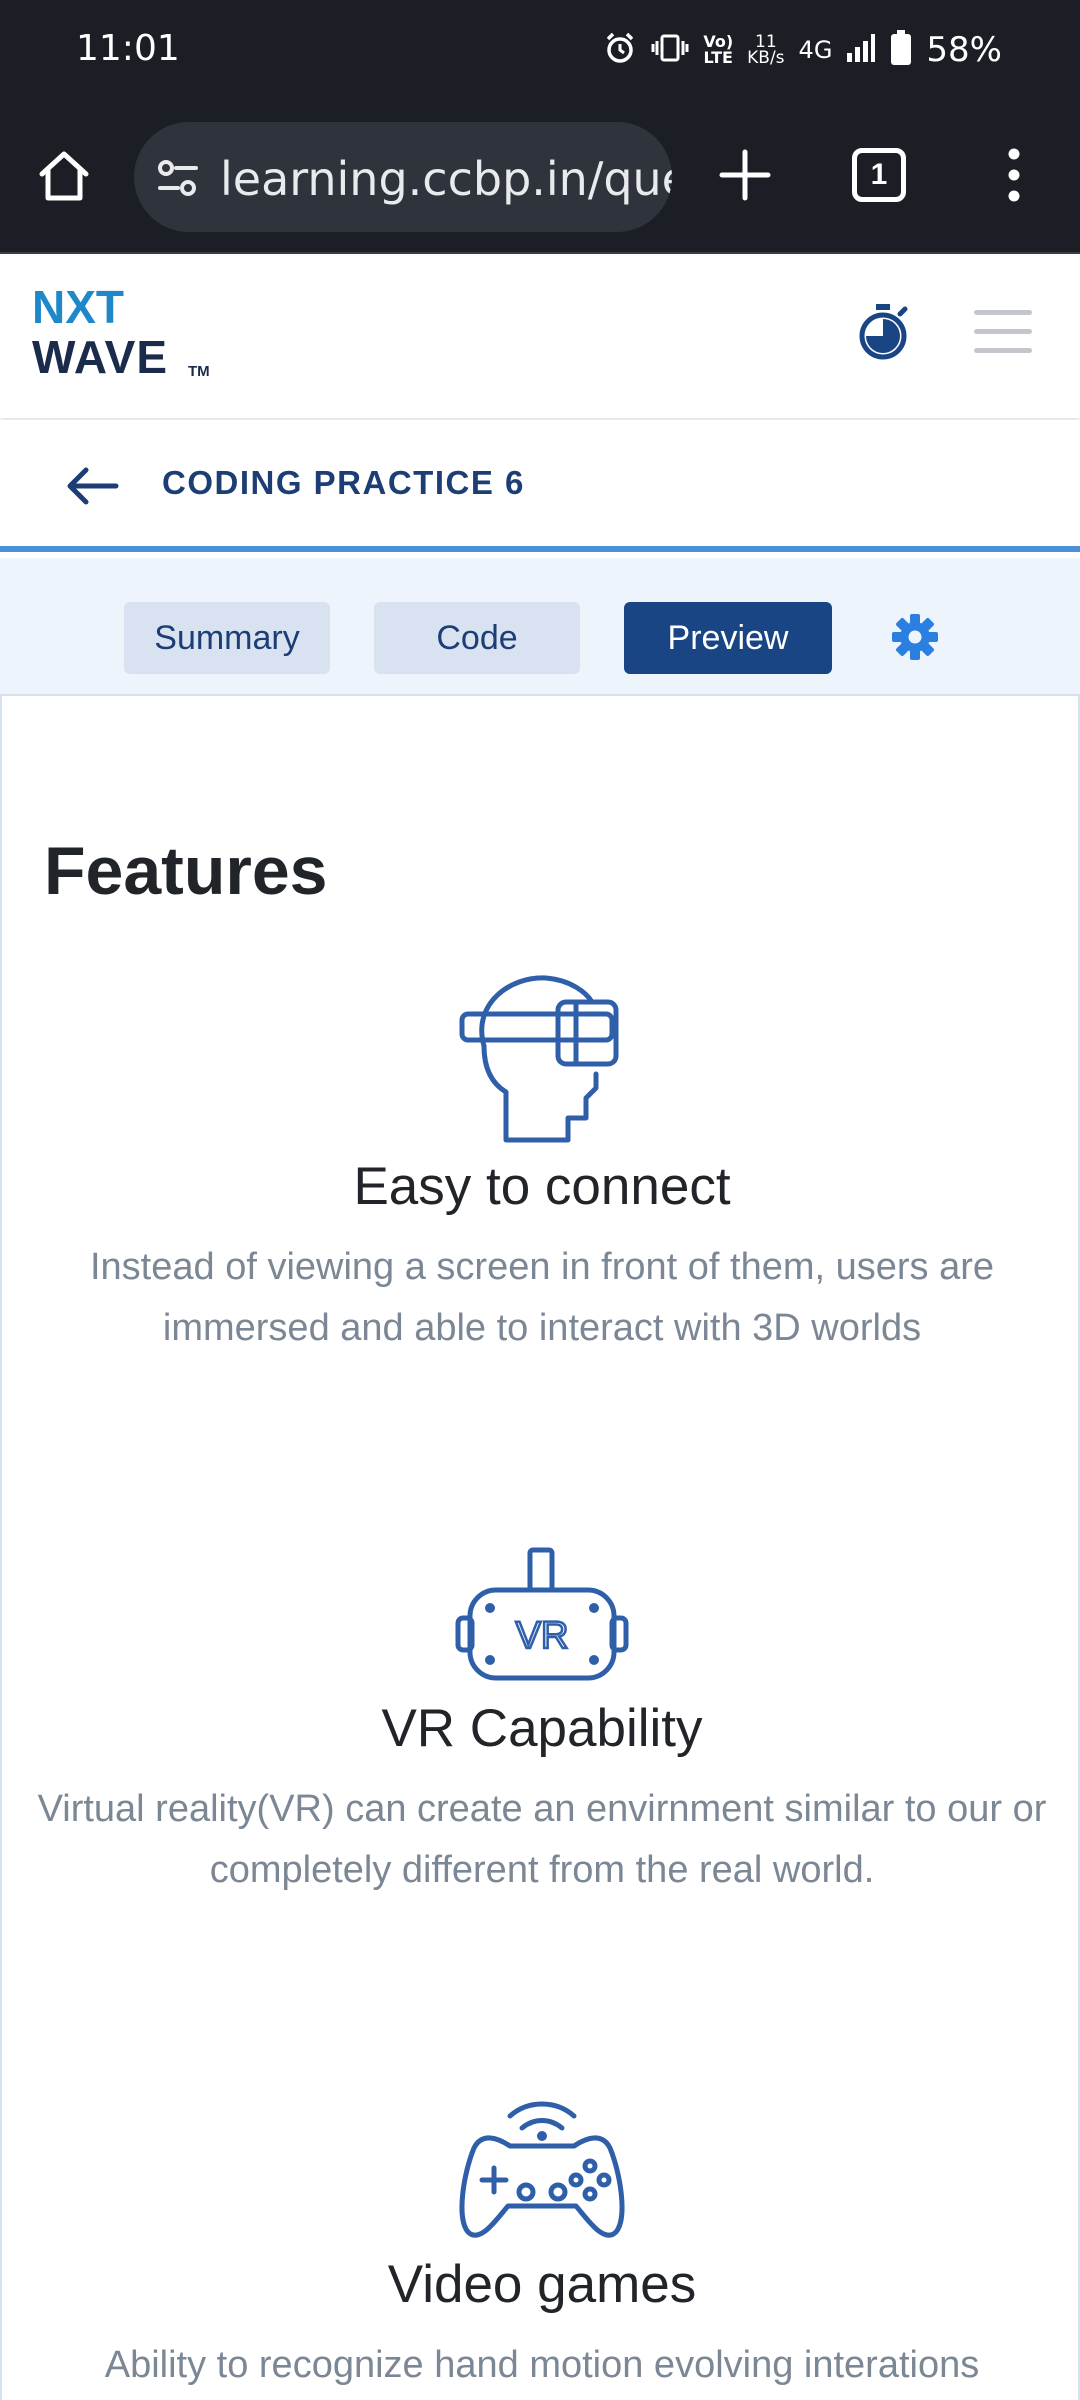 This screenshot has width=1080, height=2400. I want to click on status-bar: 11:01 Vo) LTE 11 KB/s 4G 58%, so click(540, 50).